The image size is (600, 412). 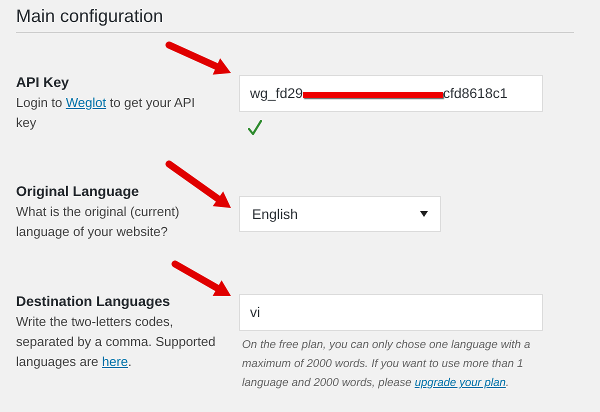 What do you see at coordinates (106, 113) in the screenshot?
I see `field-description: Login to Weglot to get your API key` at bounding box center [106, 113].